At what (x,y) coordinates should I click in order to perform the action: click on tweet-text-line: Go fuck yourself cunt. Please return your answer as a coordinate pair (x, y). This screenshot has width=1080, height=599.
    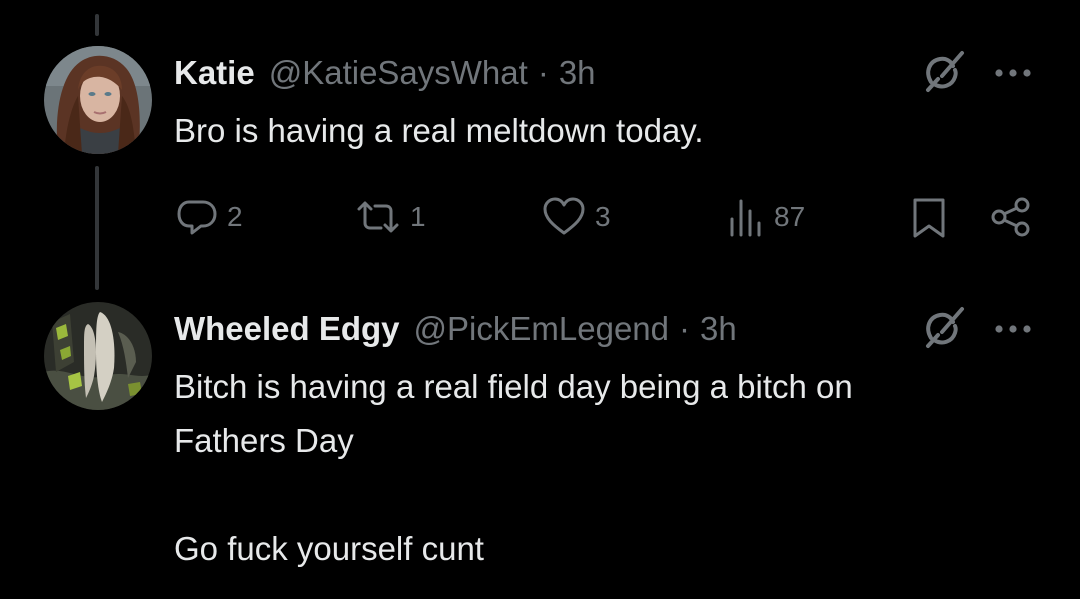
    Looking at the image, I should click on (329, 548).